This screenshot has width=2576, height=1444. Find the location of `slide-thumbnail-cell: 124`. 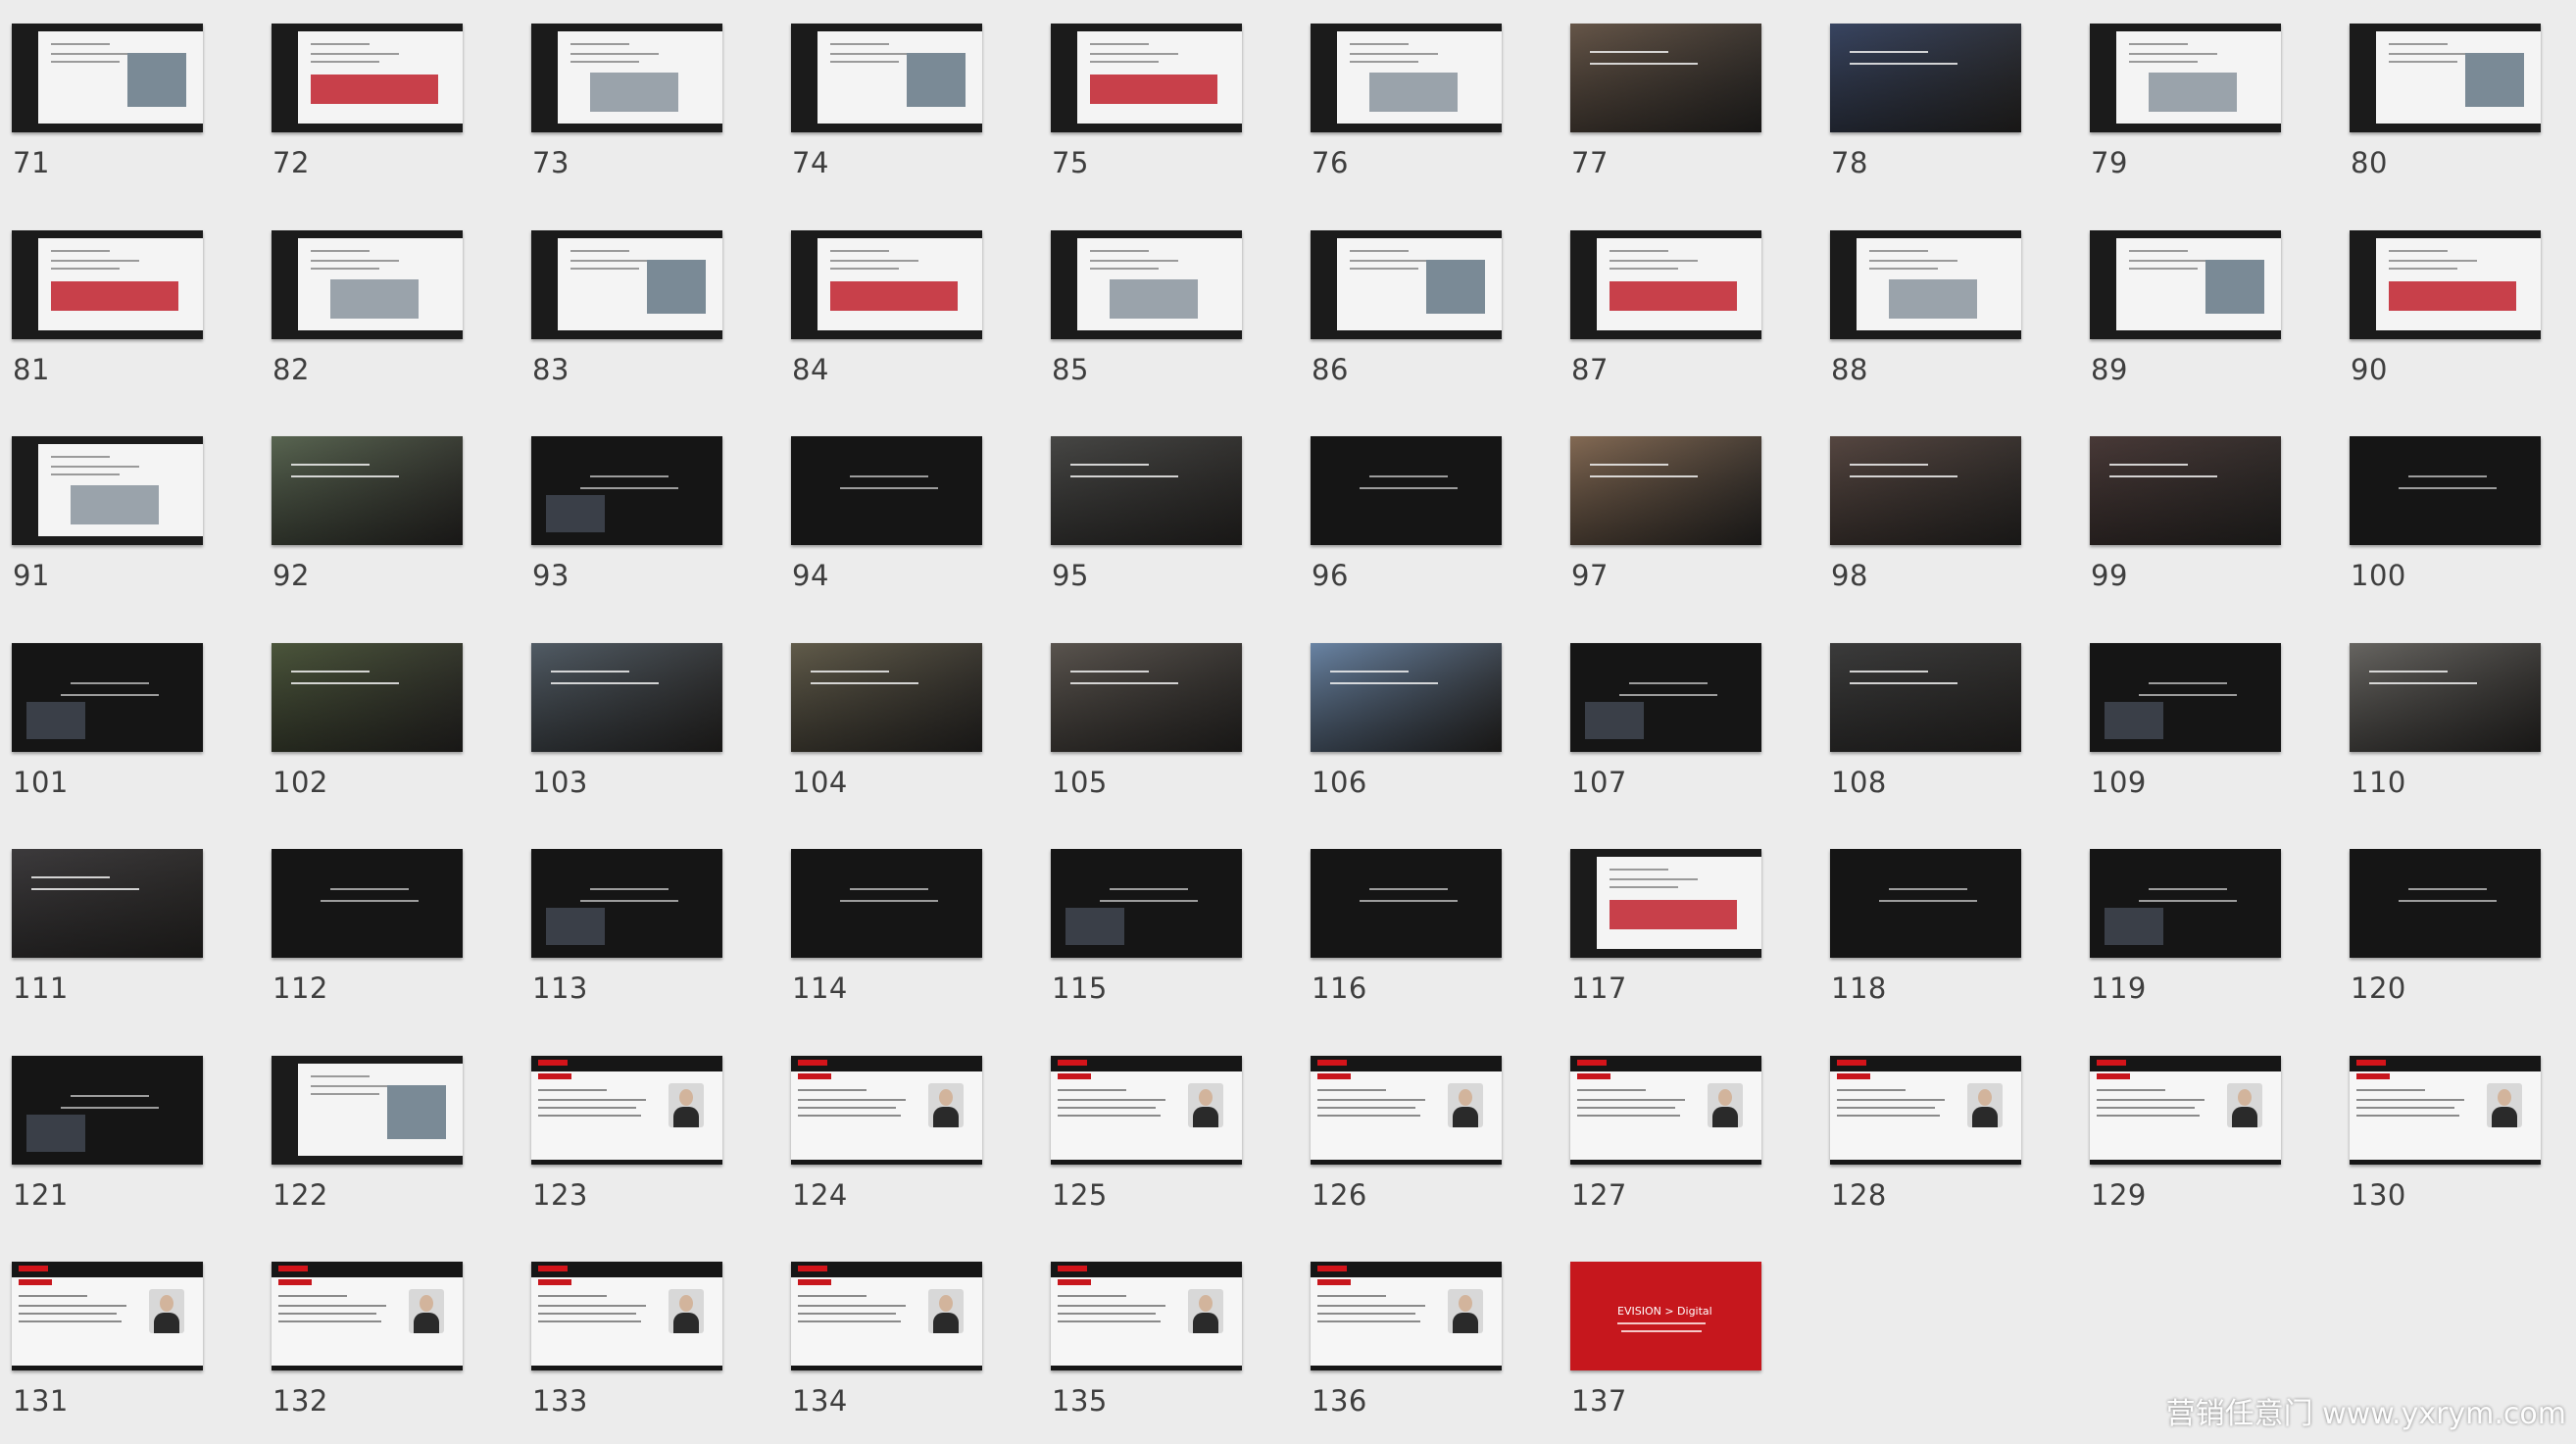

slide-thumbnail-cell: 124 is located at coordinates (909, 1135).